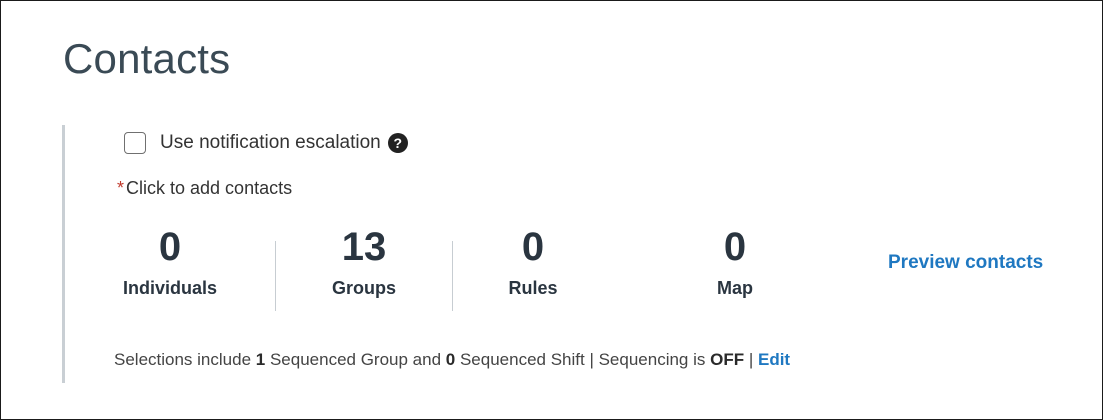 This screenshot has width=1103, height=420. I want to click on summary-shift-text: Sequenced Shift | Sequencing is, so click(583, 359).